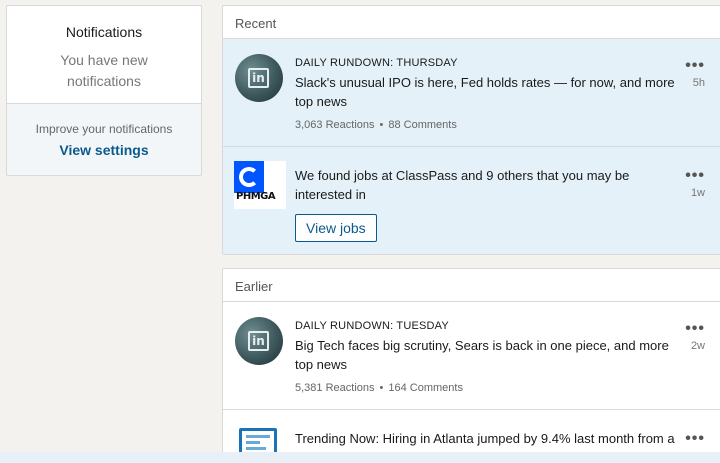  Describe the element at coordinates (249, 177) in the screenshot. I see `classpass-logo-ring` at that location.